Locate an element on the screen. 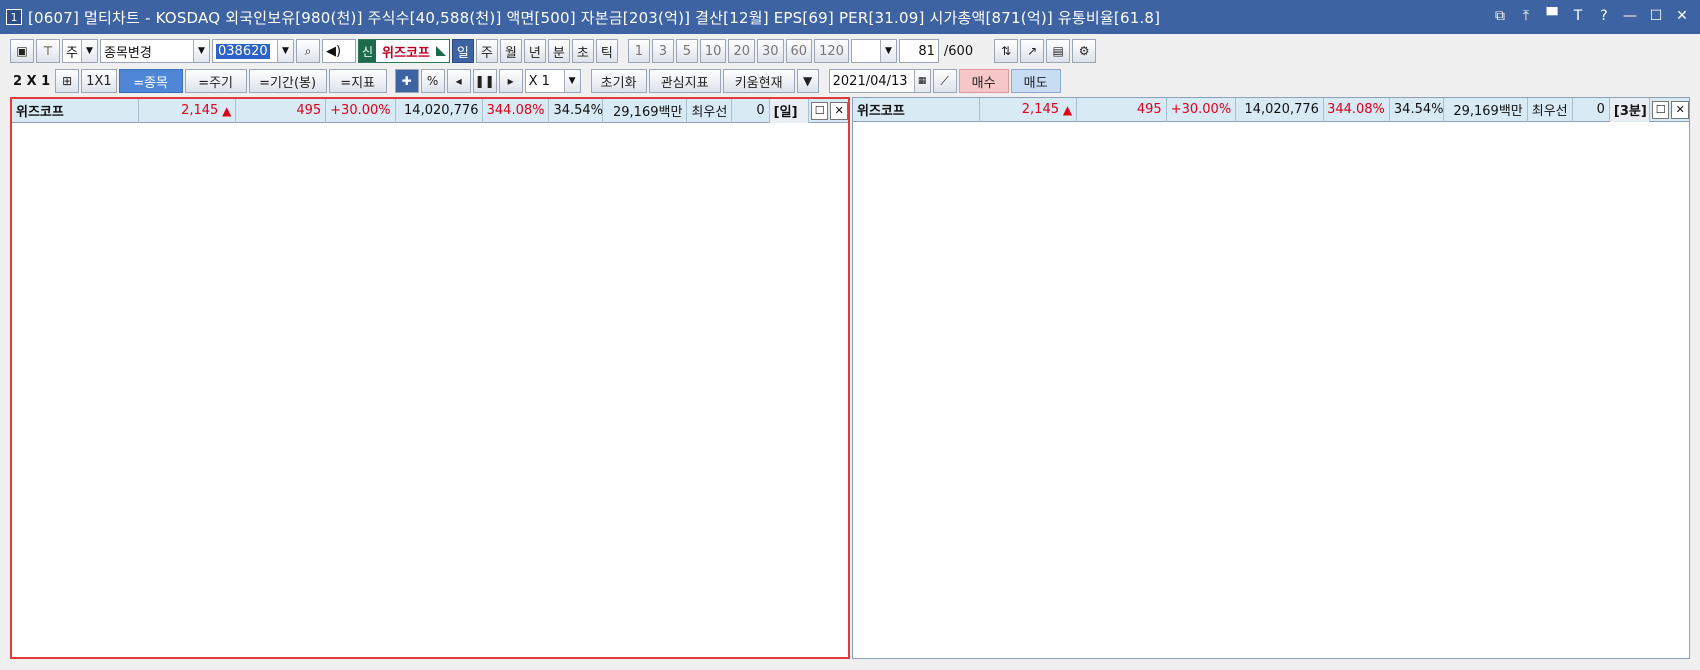  scale-select: X 1 ▼ is located at coordinates (552, 81).